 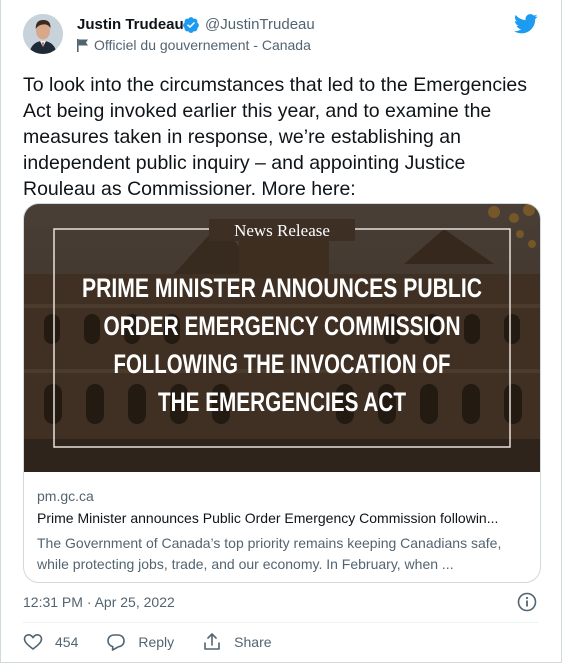 What do you see at coordinates (282, 326) in the screenshot?
I see `card-headline-line-2: ORDER EMERGENCY COMMISSION` at bounding box center [282, 326].